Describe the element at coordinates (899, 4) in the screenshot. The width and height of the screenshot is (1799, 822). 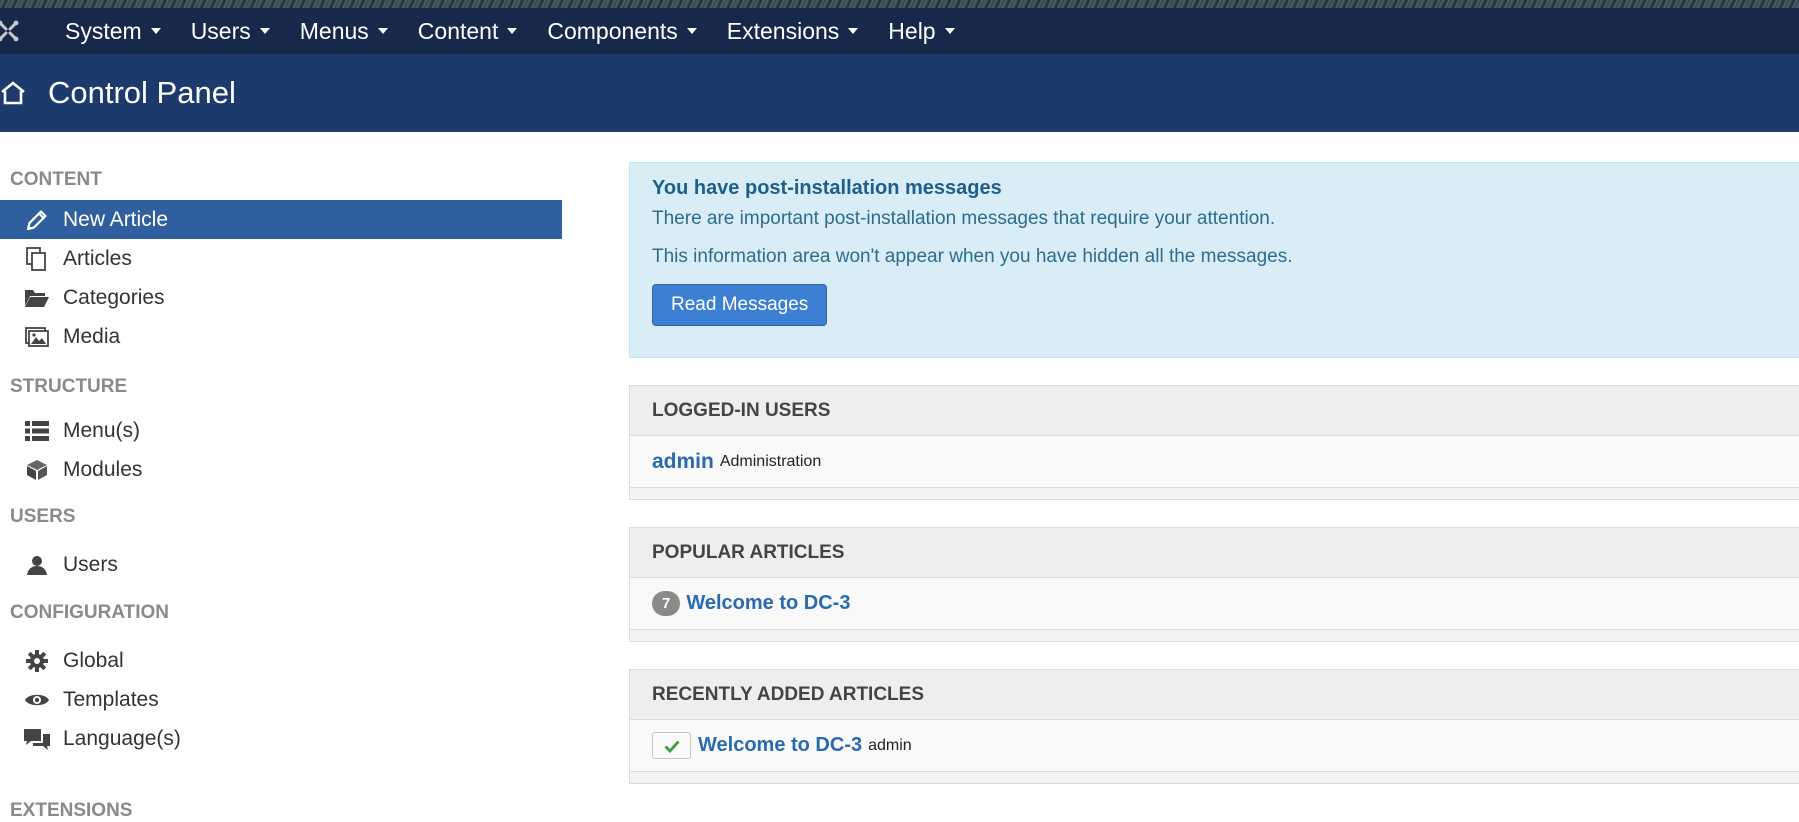
I see `header-texture-strip` at that location.